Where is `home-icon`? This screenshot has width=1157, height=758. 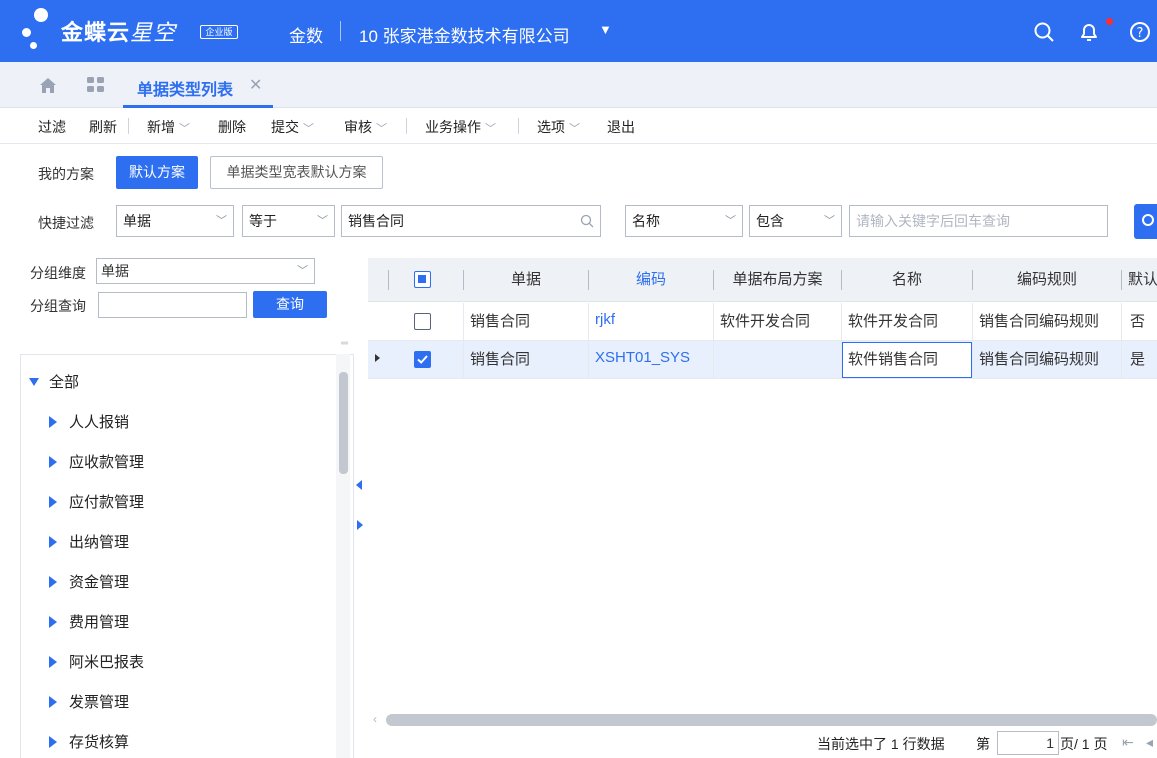 home-icon is located at coordinates (48, 85).